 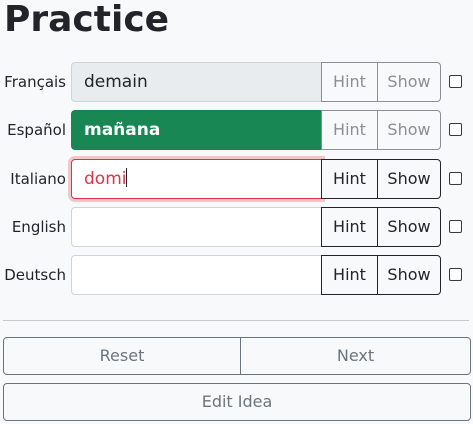 I want to click on answer-input-deutsch, so click(x=196, y=275).